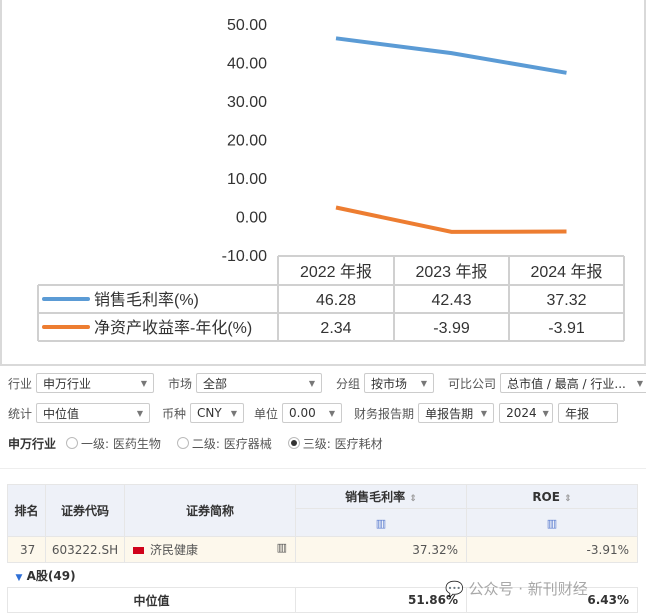 This screenshot has height=616, width=646. I want to click on data-label: 42.43, so click(451, 300).